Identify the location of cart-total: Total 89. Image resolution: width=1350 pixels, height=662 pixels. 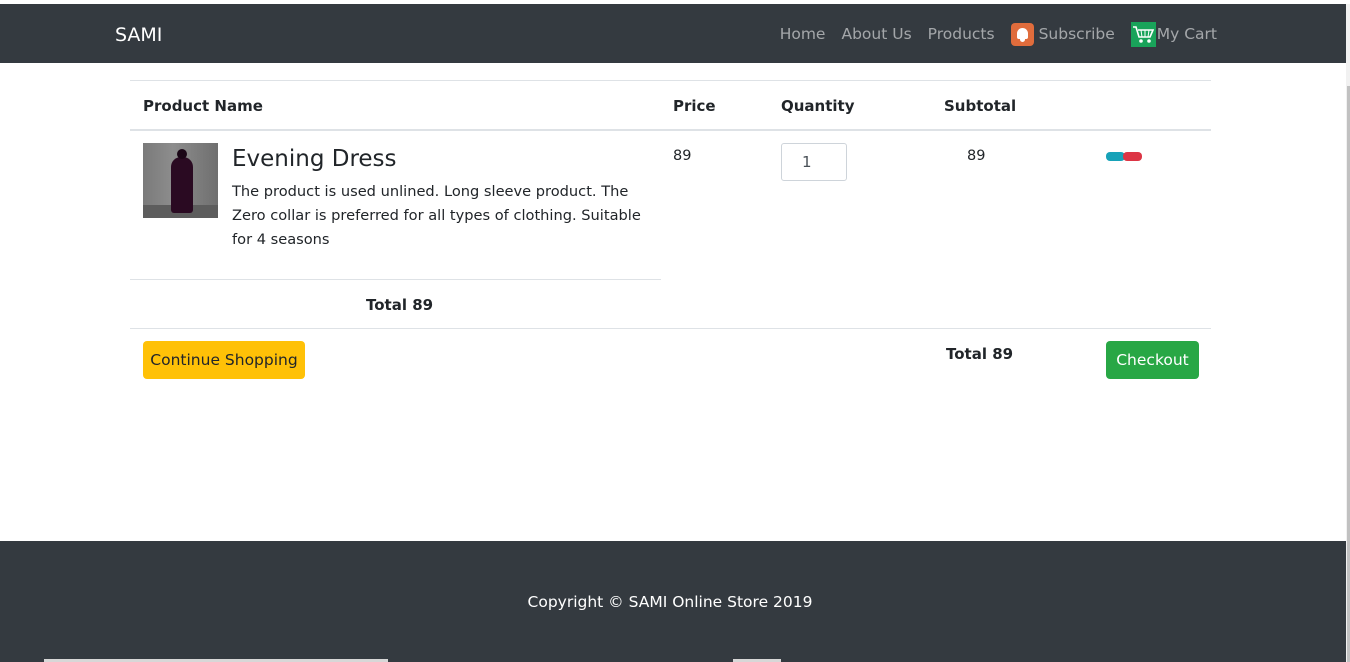
(980, 354).